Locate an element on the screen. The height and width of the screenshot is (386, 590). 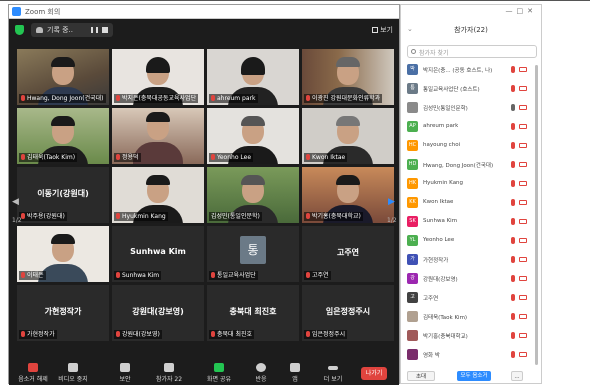
participant-avatar: 통 is located at coordinates (253, 250).